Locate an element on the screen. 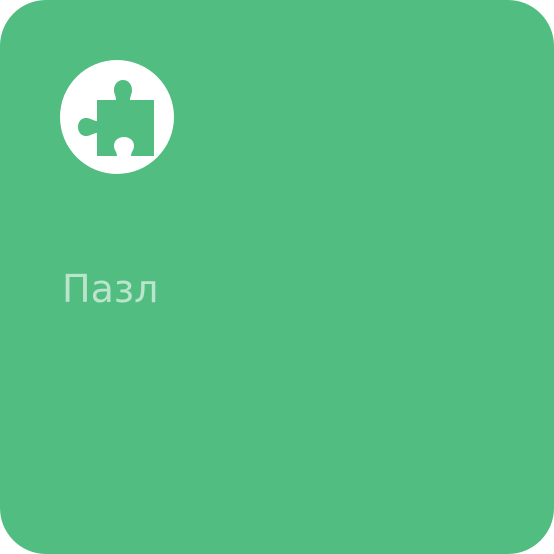  puzzle-piece-icon is located at coordinates (116, 118).